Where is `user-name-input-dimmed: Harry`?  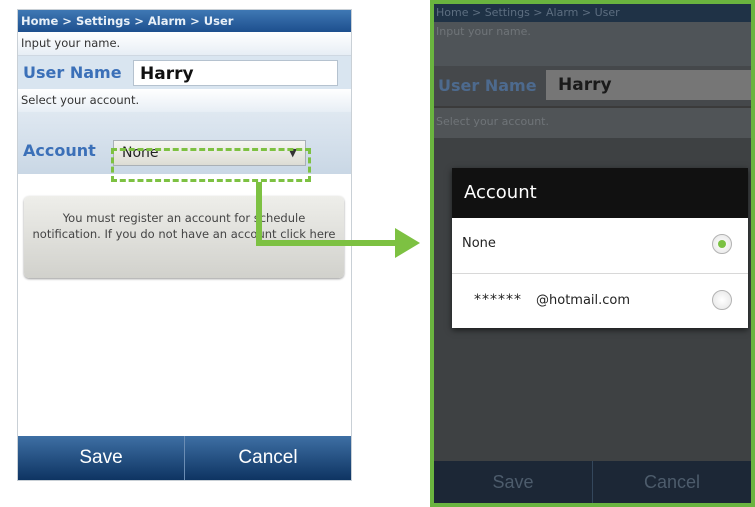
user-name-input-dimmed: Harry is located at coordinates (648, 85).